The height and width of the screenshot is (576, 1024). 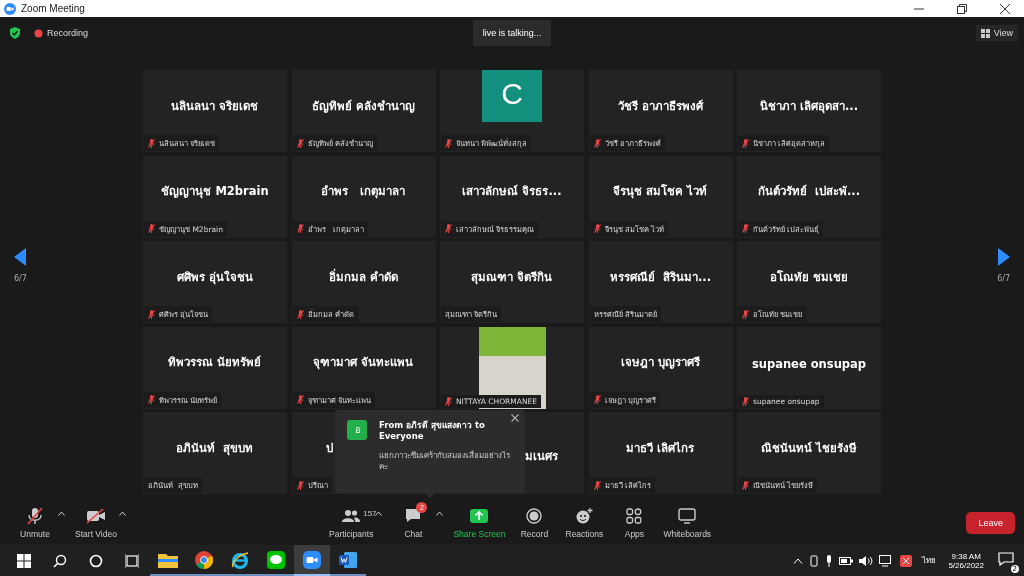 What do you see at coordinates (215, 277) in the screenshot?
I see `participant-name: ศศิพร อุ่นใจชน` at bounding box center [215, 277].